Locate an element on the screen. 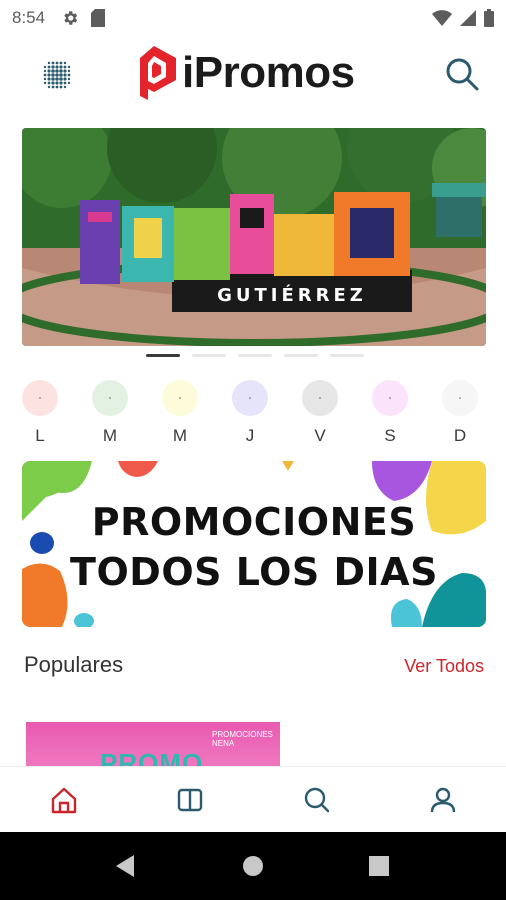 Image resolution: width=506 pixels, height=900 pixels. day-label: J is located at coordinates (250, 435).